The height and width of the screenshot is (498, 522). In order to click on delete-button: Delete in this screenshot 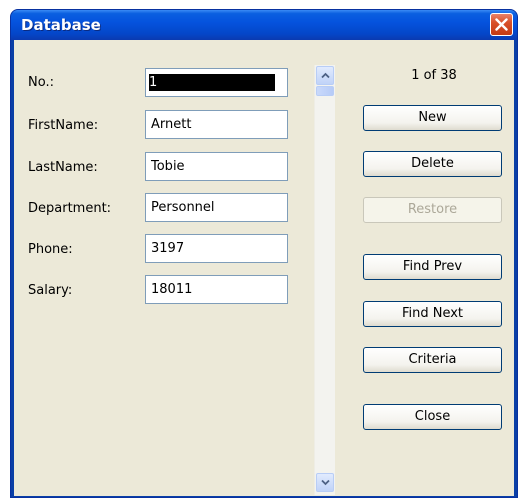, I will do `click(432, 164)`.